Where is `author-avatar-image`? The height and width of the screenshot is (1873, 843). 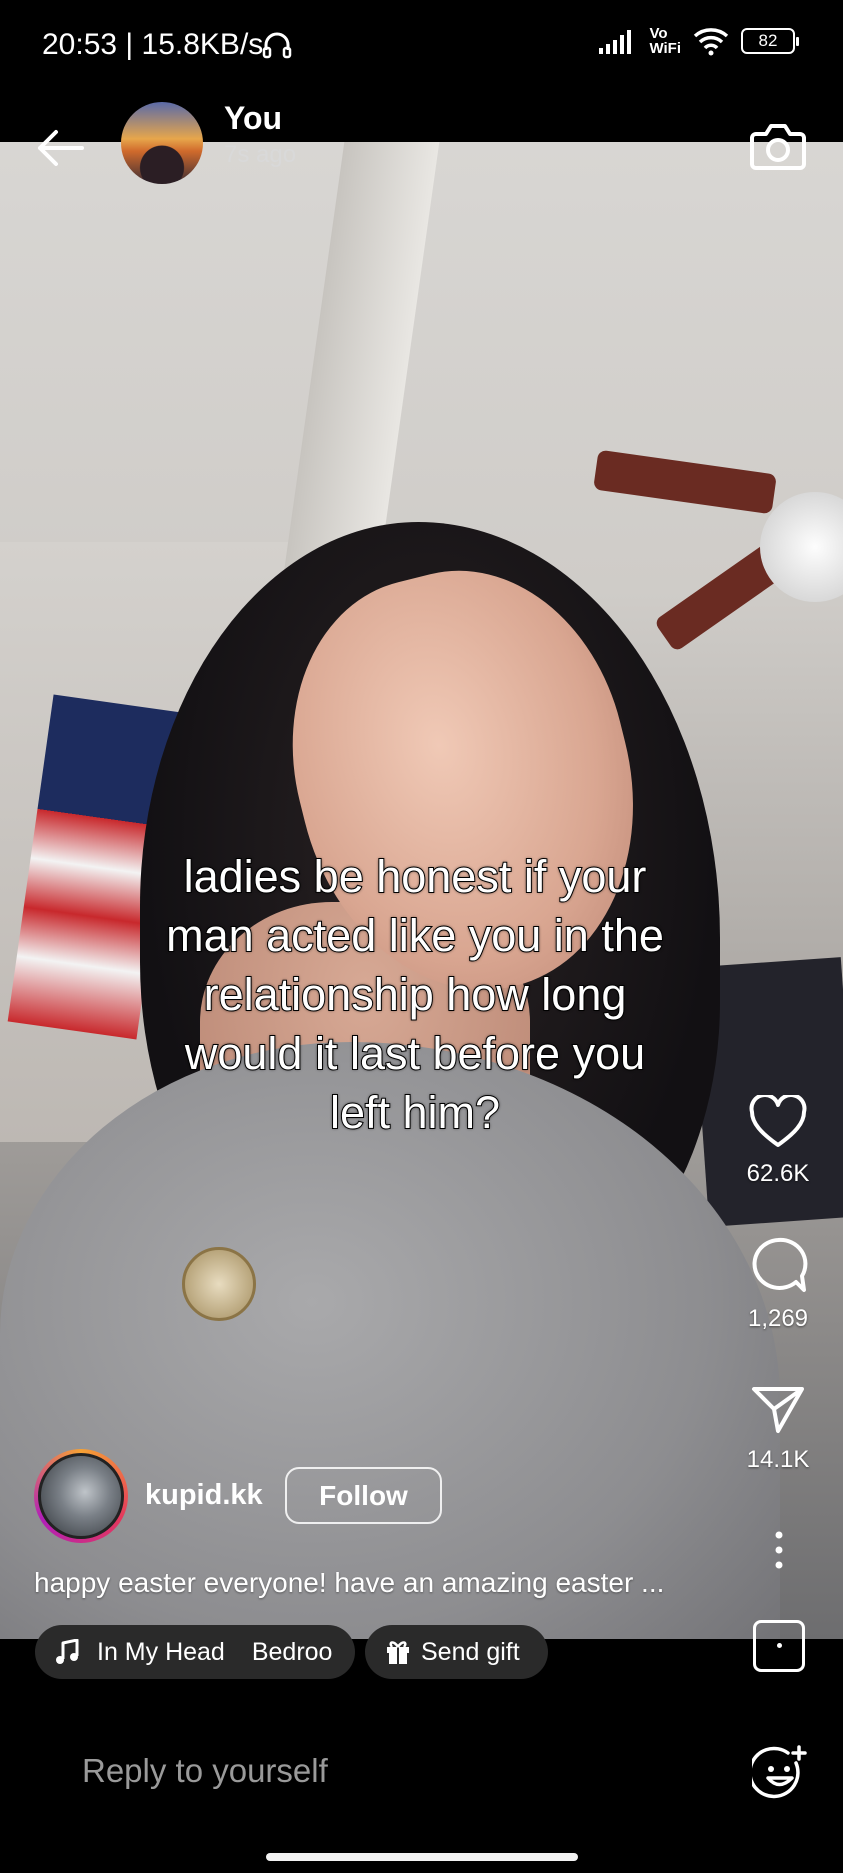 author-avatar-image is located at coordinates (81, 1496).